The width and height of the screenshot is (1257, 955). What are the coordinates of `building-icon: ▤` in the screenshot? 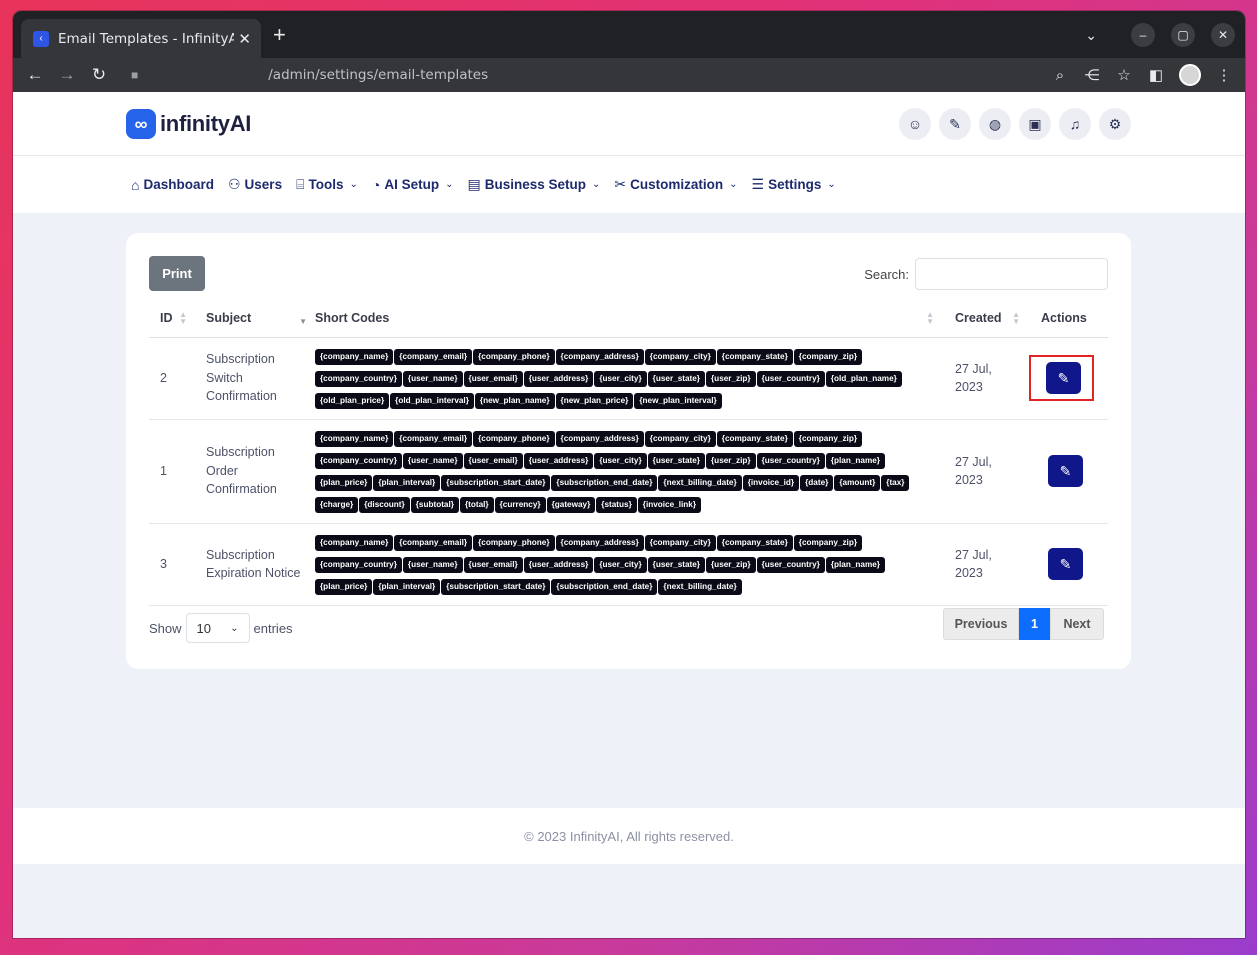 It's located at (474, 184).